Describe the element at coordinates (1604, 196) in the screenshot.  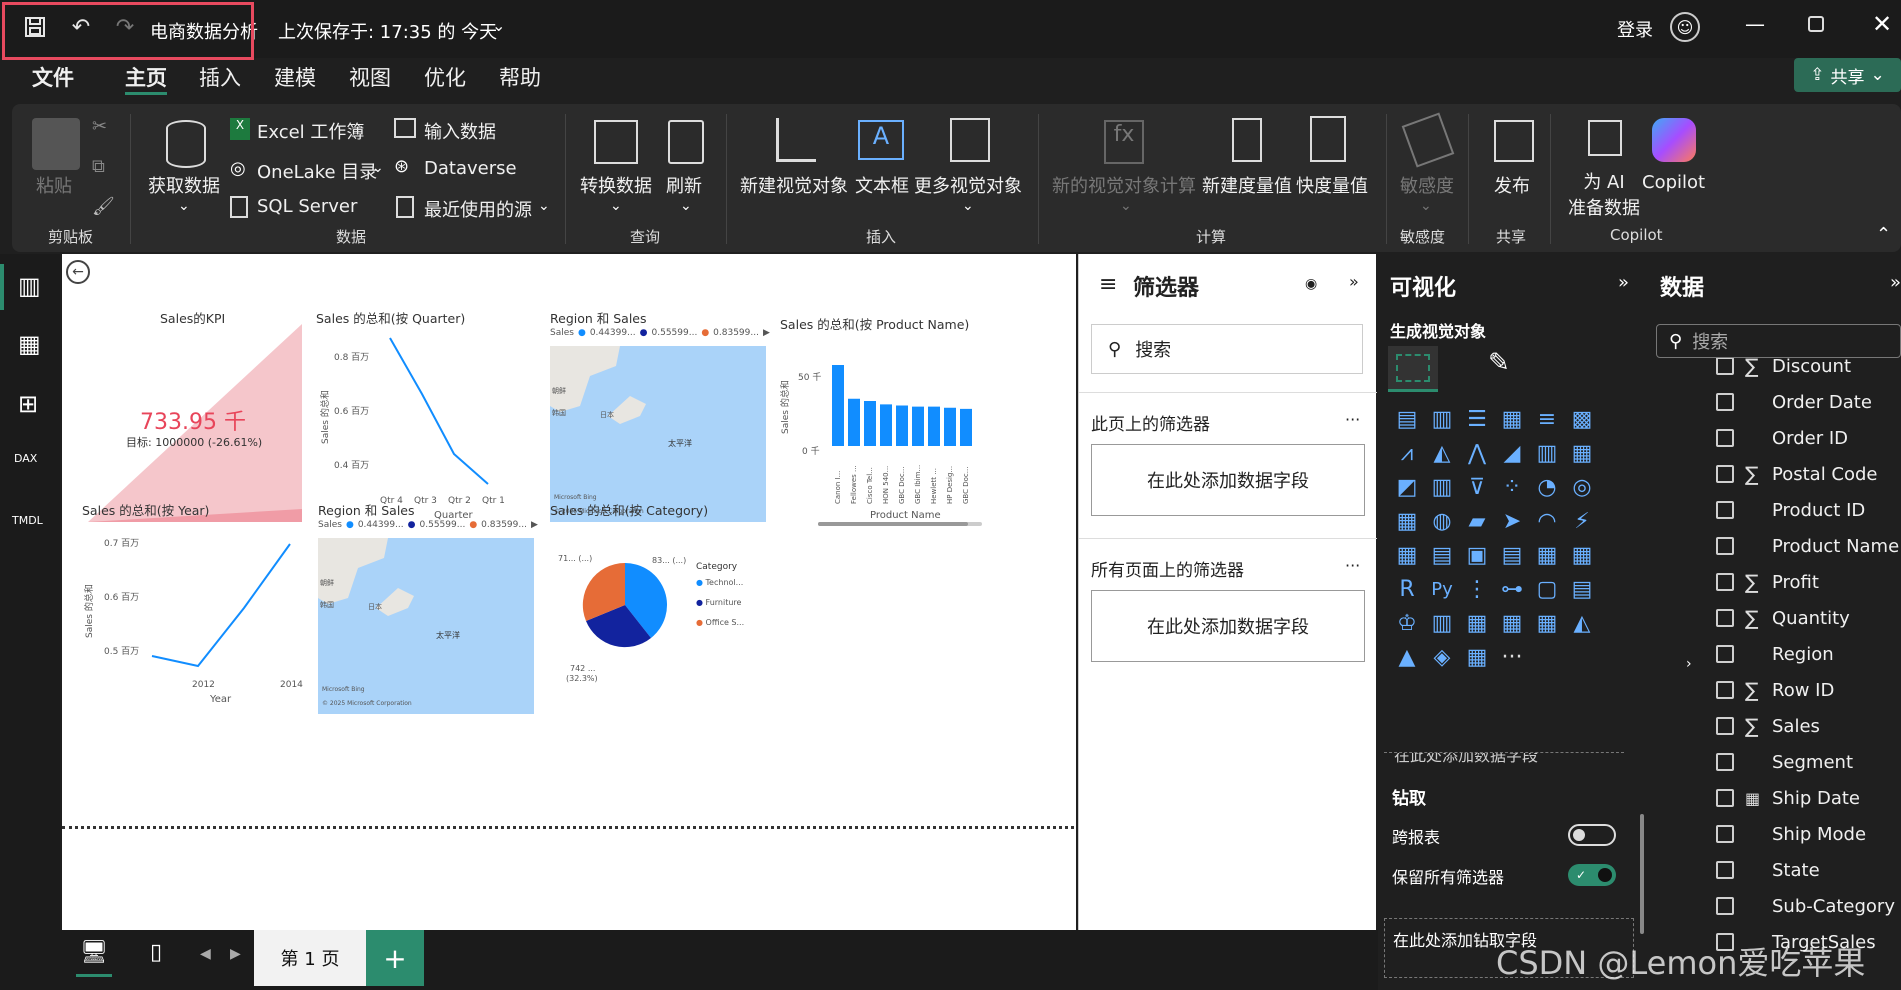
I see `prep-ai-button: 为 AI 准备数据` at that location.